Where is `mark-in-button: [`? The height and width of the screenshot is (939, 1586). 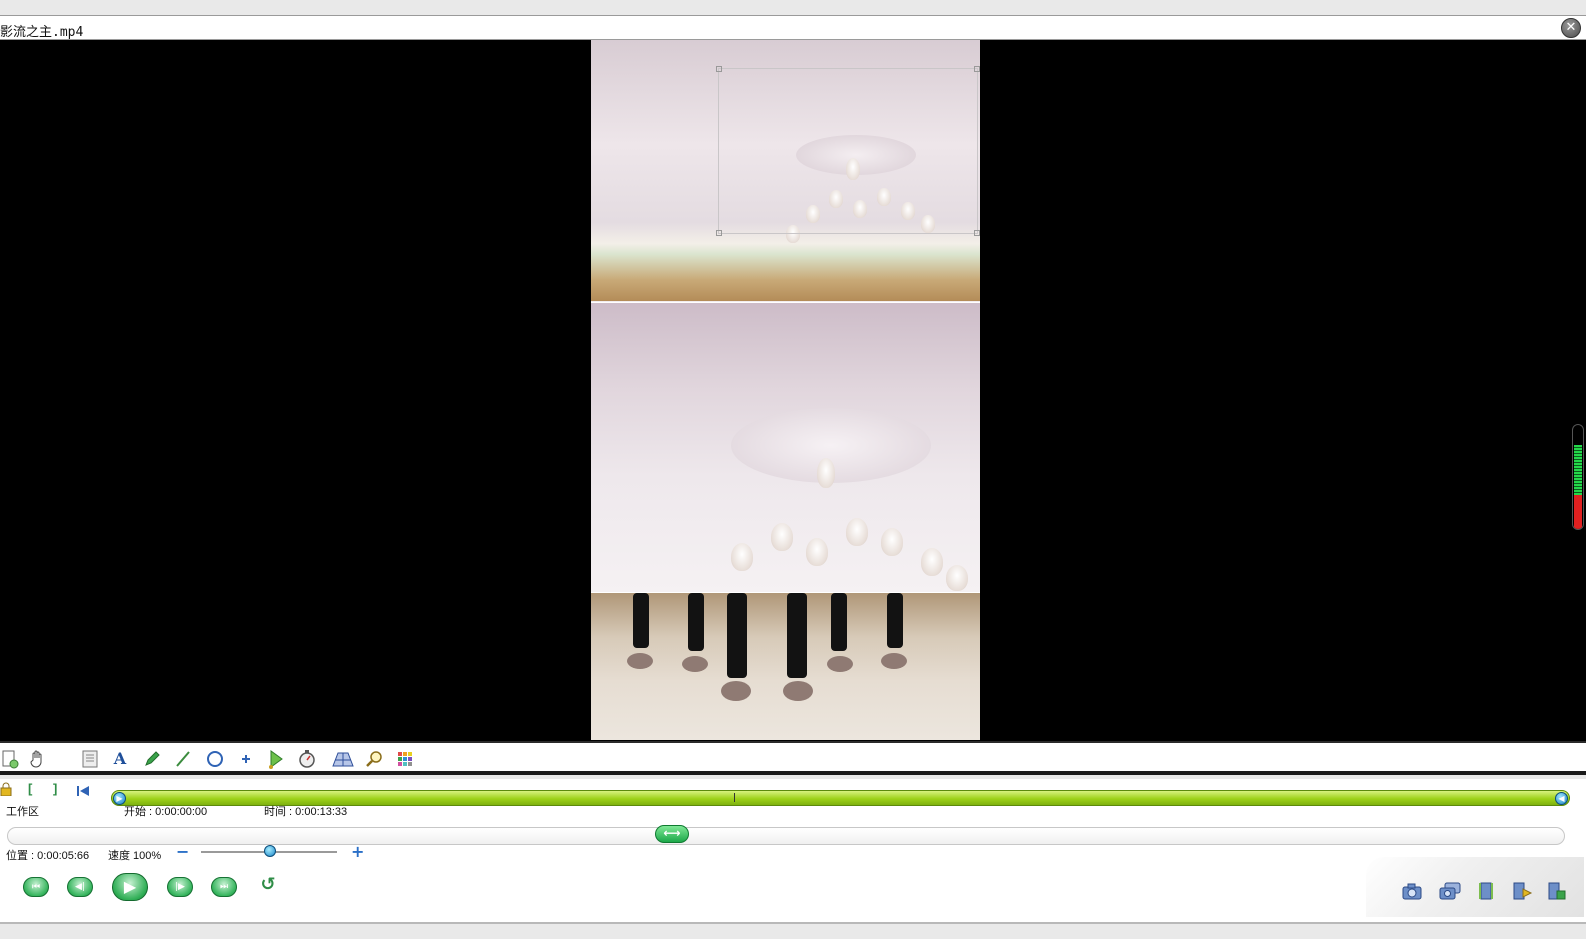 mark-in-button: [ is located at coordinates (30, 788).